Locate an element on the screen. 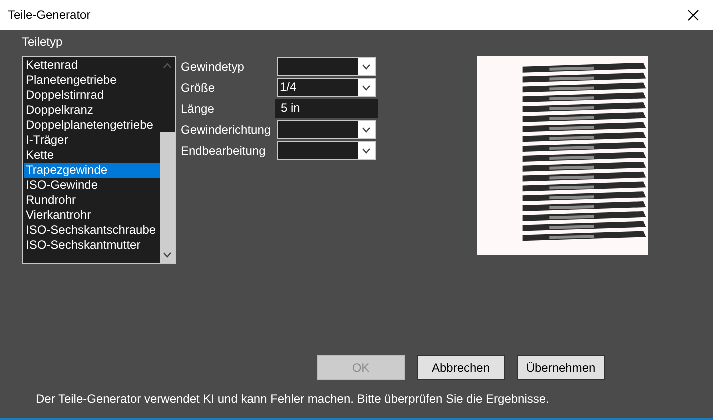 This screenshot has height=420, width=713. list-item: Vierkantrohr is located at coordinates (92, 215).